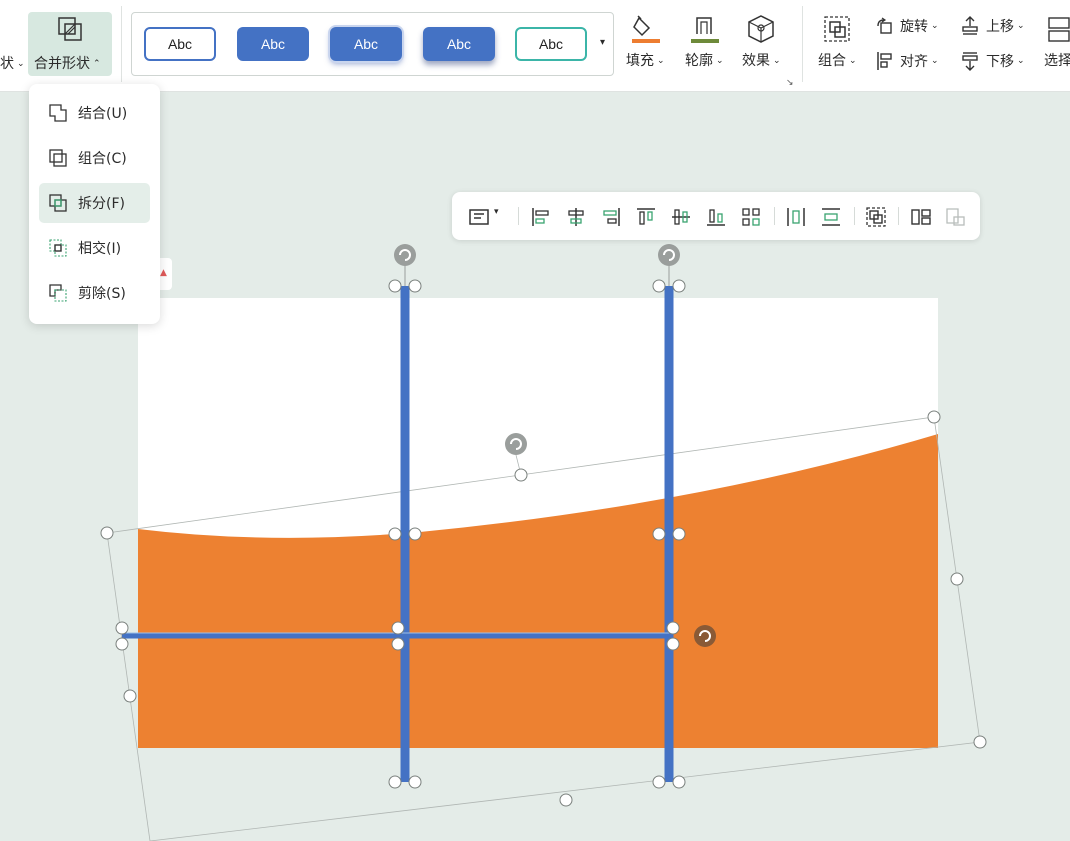 The image size is (1070, 841). I want to click on menu-item-label: 组合(C), so click(102, 159).